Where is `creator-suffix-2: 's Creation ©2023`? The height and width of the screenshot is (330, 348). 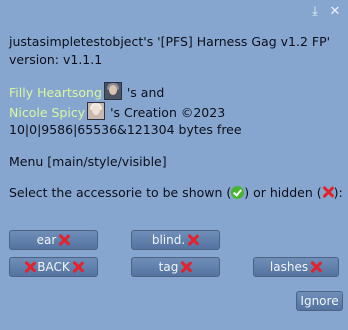 creator-suffix-2: 's Creation ©2023 is located at coordinates (166, 112).